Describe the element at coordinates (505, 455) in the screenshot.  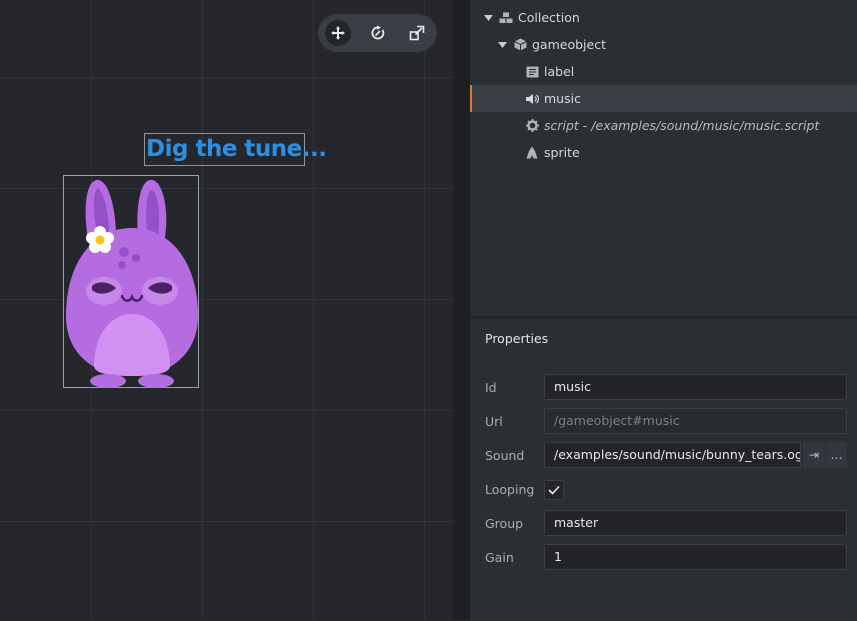
I see `sound-label: Sound` at that location.